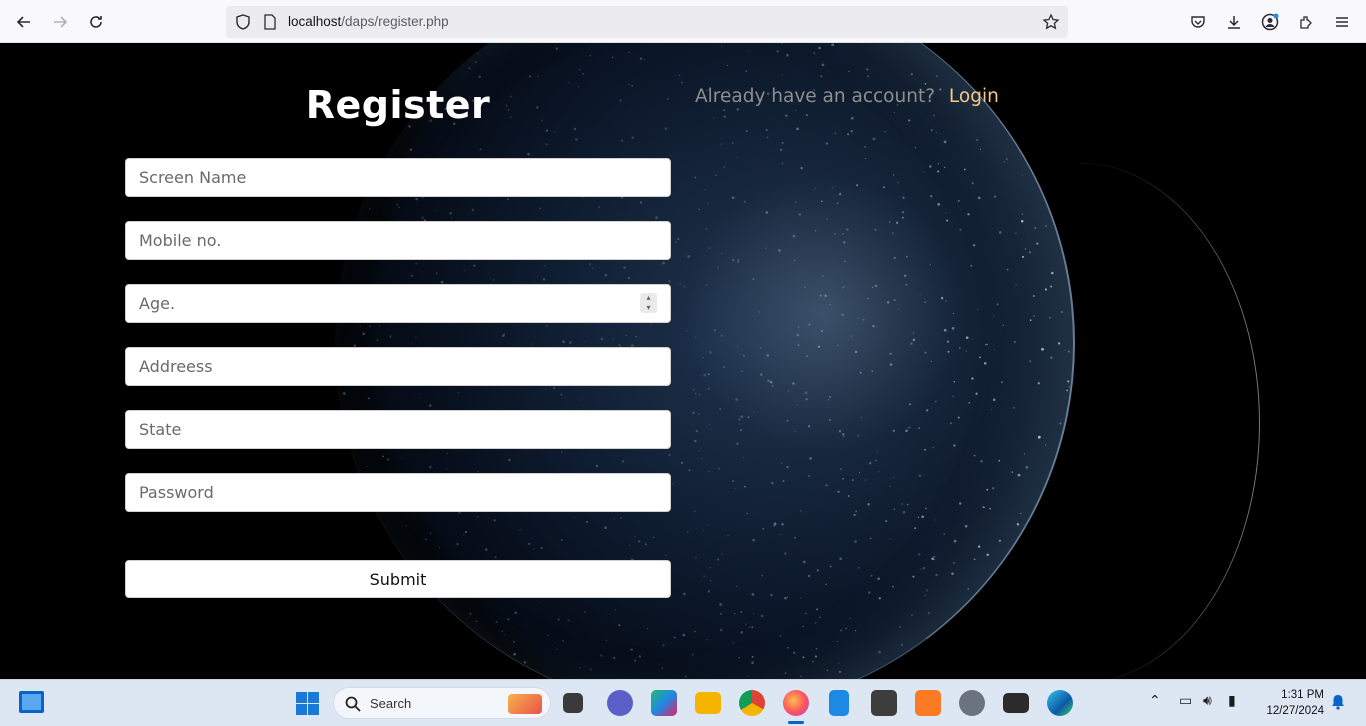 The width and height of the screenshot is (1366, 726). What do you see at coordinates (1306, 22) in the screenshot?
I see `extensions-icon` at bounding box center [1306, 22].